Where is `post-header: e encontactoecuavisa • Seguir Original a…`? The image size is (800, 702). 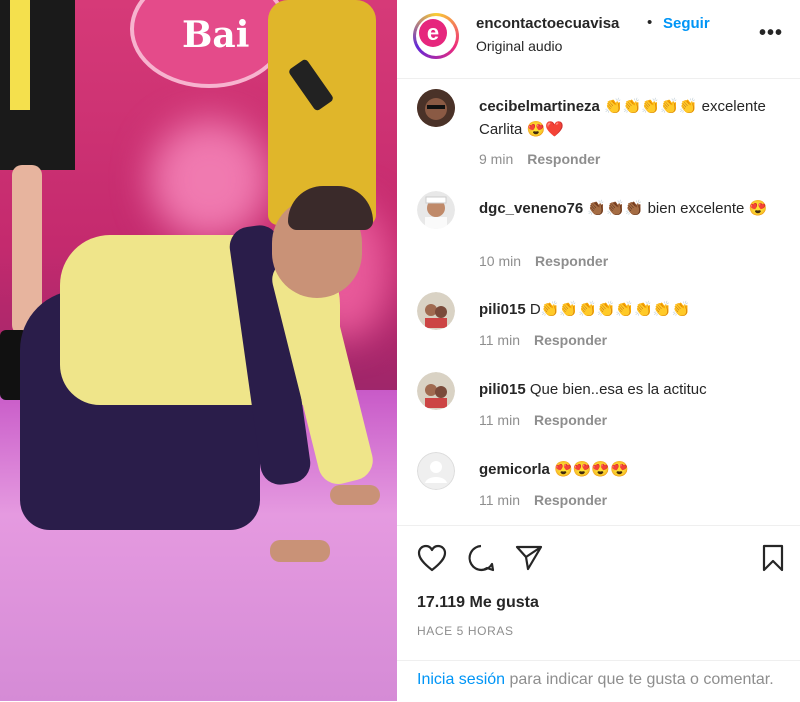 post-header: e encontactoecuavisa • Seguir Original a… is located at coordinates (598, 39).